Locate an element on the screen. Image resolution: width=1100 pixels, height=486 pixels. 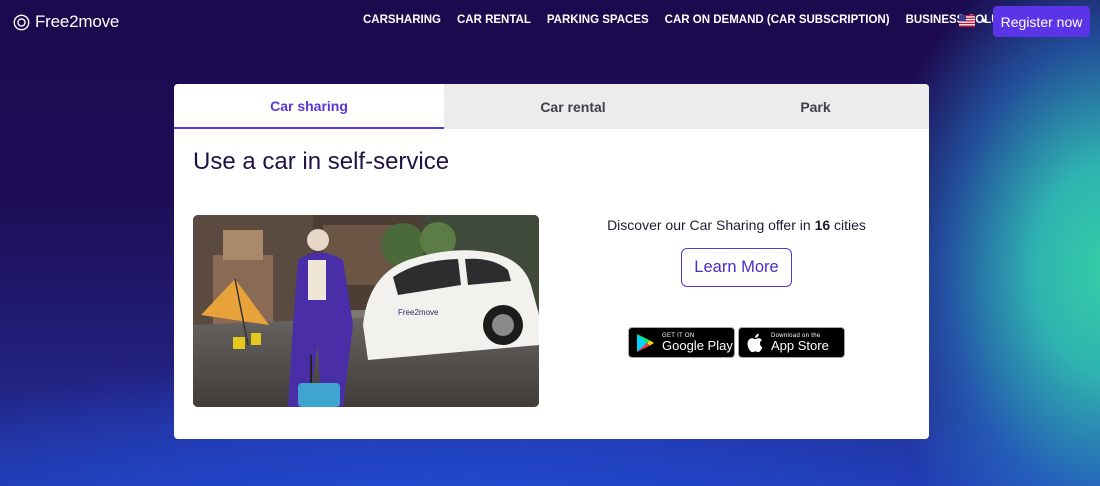
free2move-logo-icon is located at coordinates (21, 22).